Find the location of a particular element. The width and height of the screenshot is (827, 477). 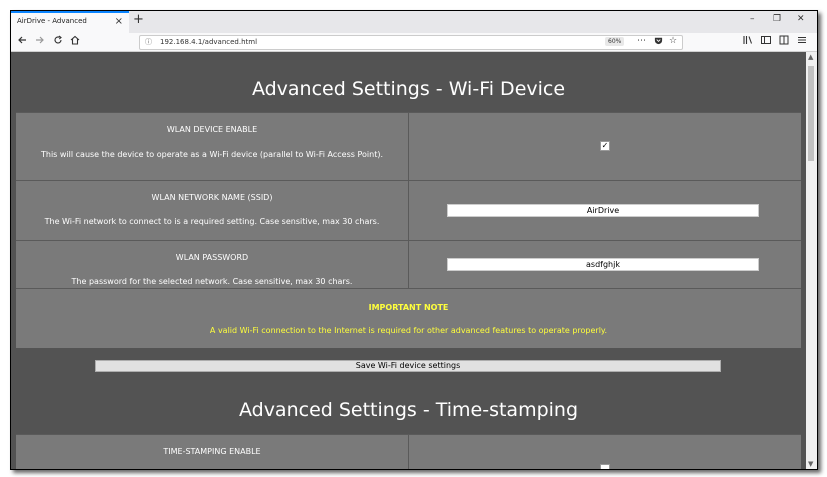

ssid-input: AirDrive is located at coordinates (603, 210).